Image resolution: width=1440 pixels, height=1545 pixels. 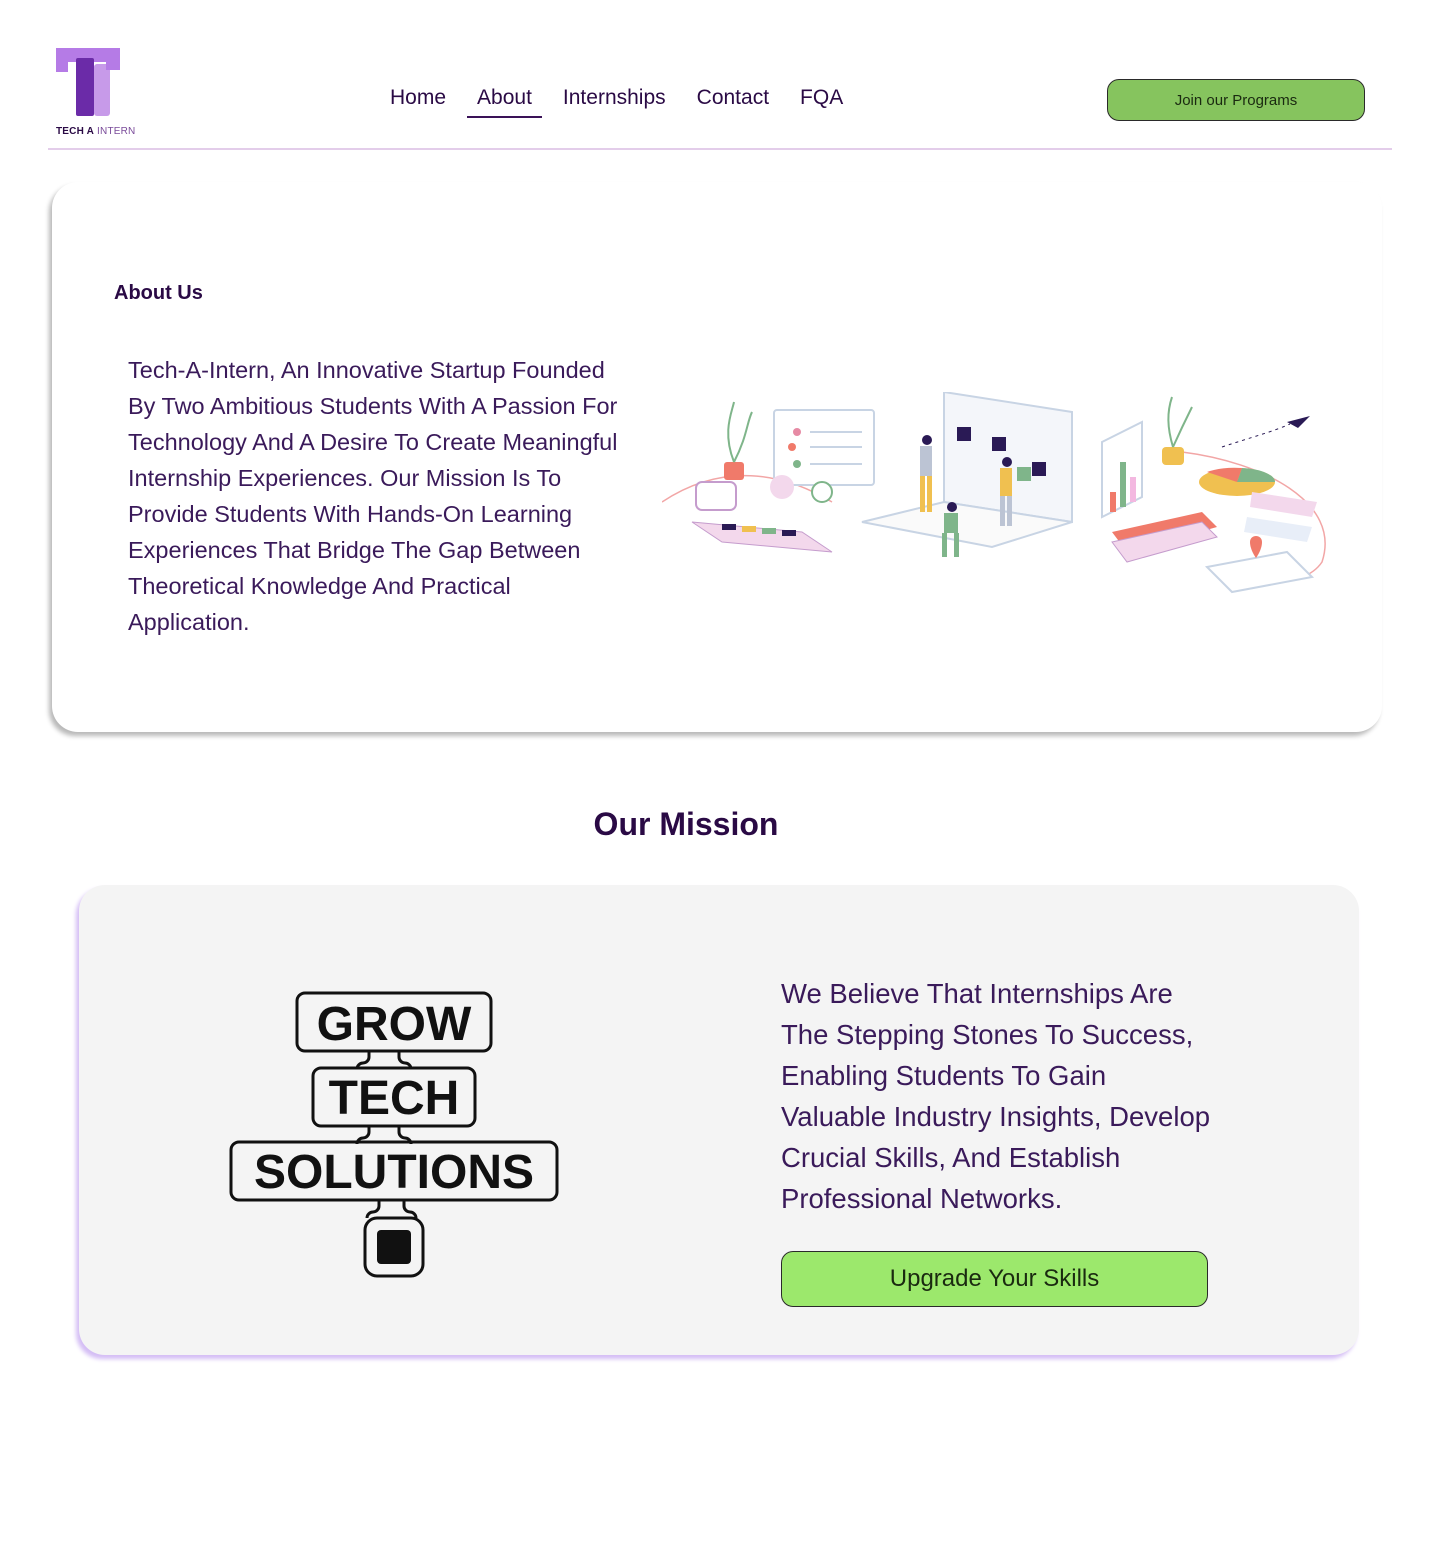 What do you see at coordinates (994, 493) in the screenshot?
I see `teamwork-puzzle-illustration` at bounding box center [994, 493].